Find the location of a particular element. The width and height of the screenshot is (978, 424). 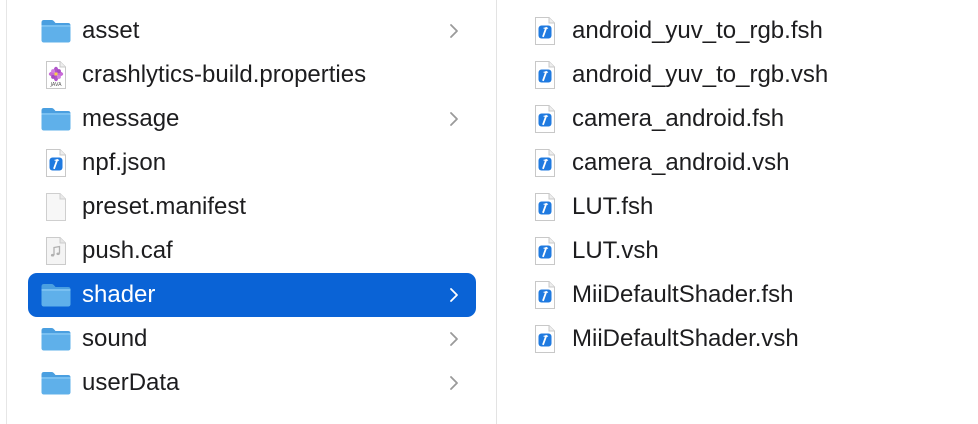

java-properties-icon: JAVA is located at coordinates (56, 75).